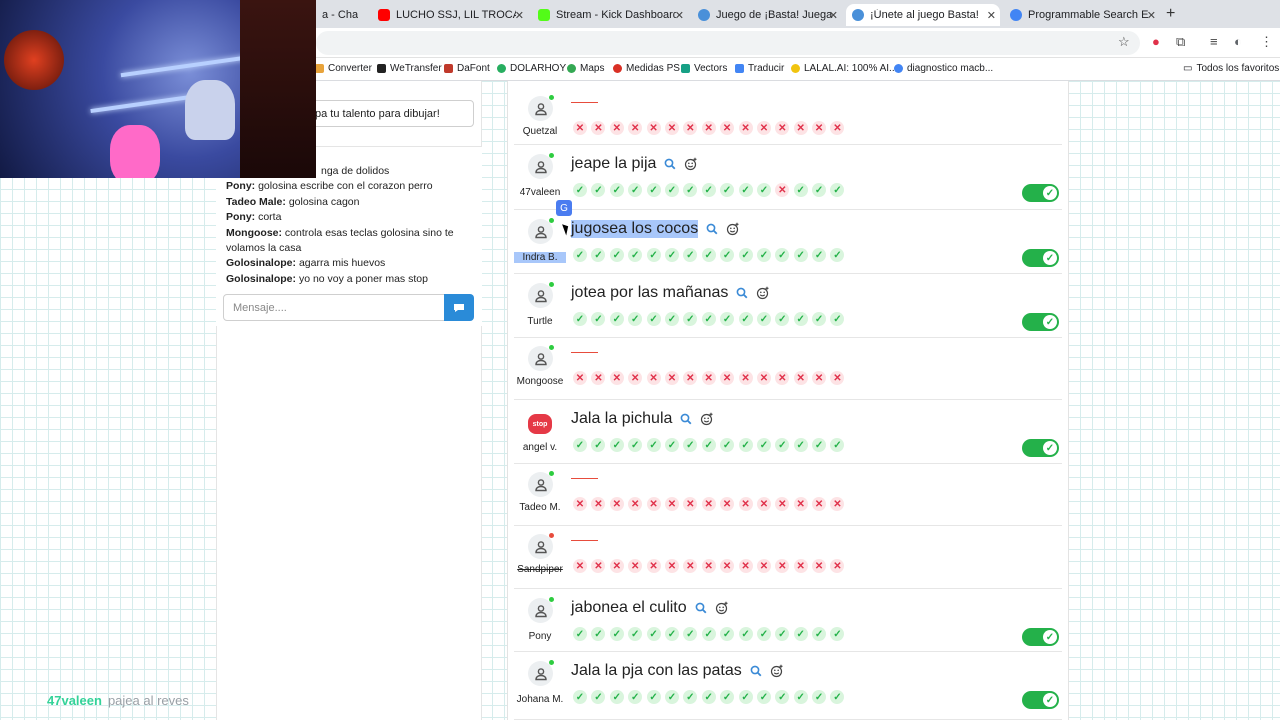 This screenshot has width=1280, height=720. Describe the element at coordinates (1238, 68) in the screenshot. I see `bookmark-label: Todos los favoritos` at that location.